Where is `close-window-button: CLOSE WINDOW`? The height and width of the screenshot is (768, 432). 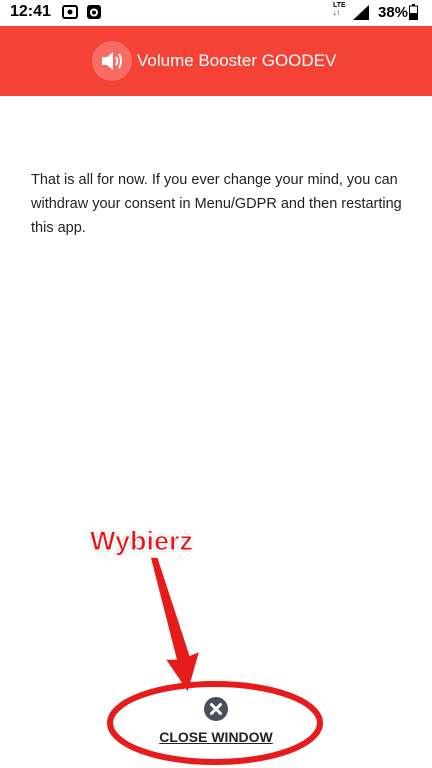
close-window-button: CLOSE WINDOW is located at coordinates (216, 726).